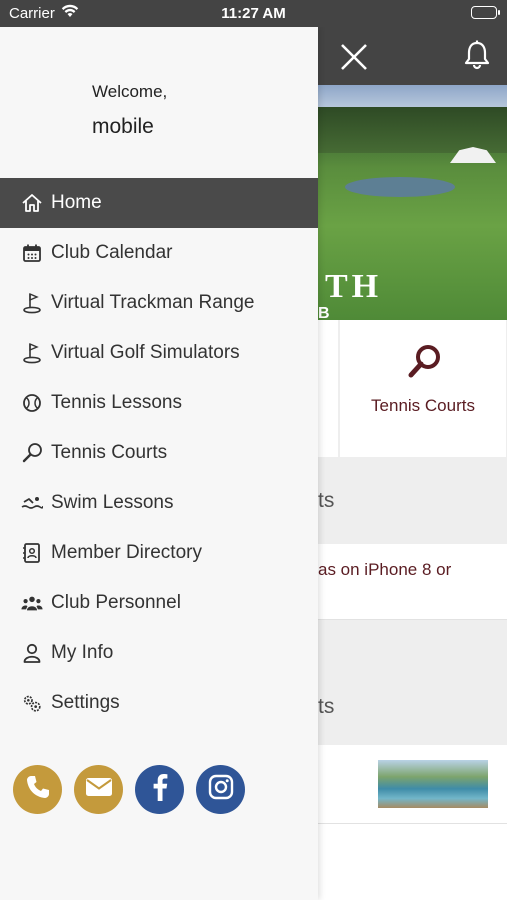 This screenshot has width=507, height=900. What do you see at coordinates (423, 405) in the screenshot?
I see `tennis-courts-tile-label: Tennis Courts` at bounding box center [423, 405].